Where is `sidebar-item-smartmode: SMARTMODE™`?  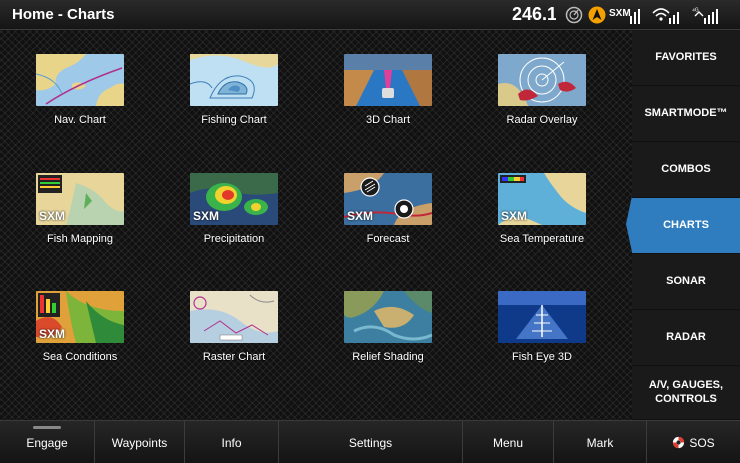 sidebar-item-smartmode: SMARTMODE™ is located at coordinates (686, 114).